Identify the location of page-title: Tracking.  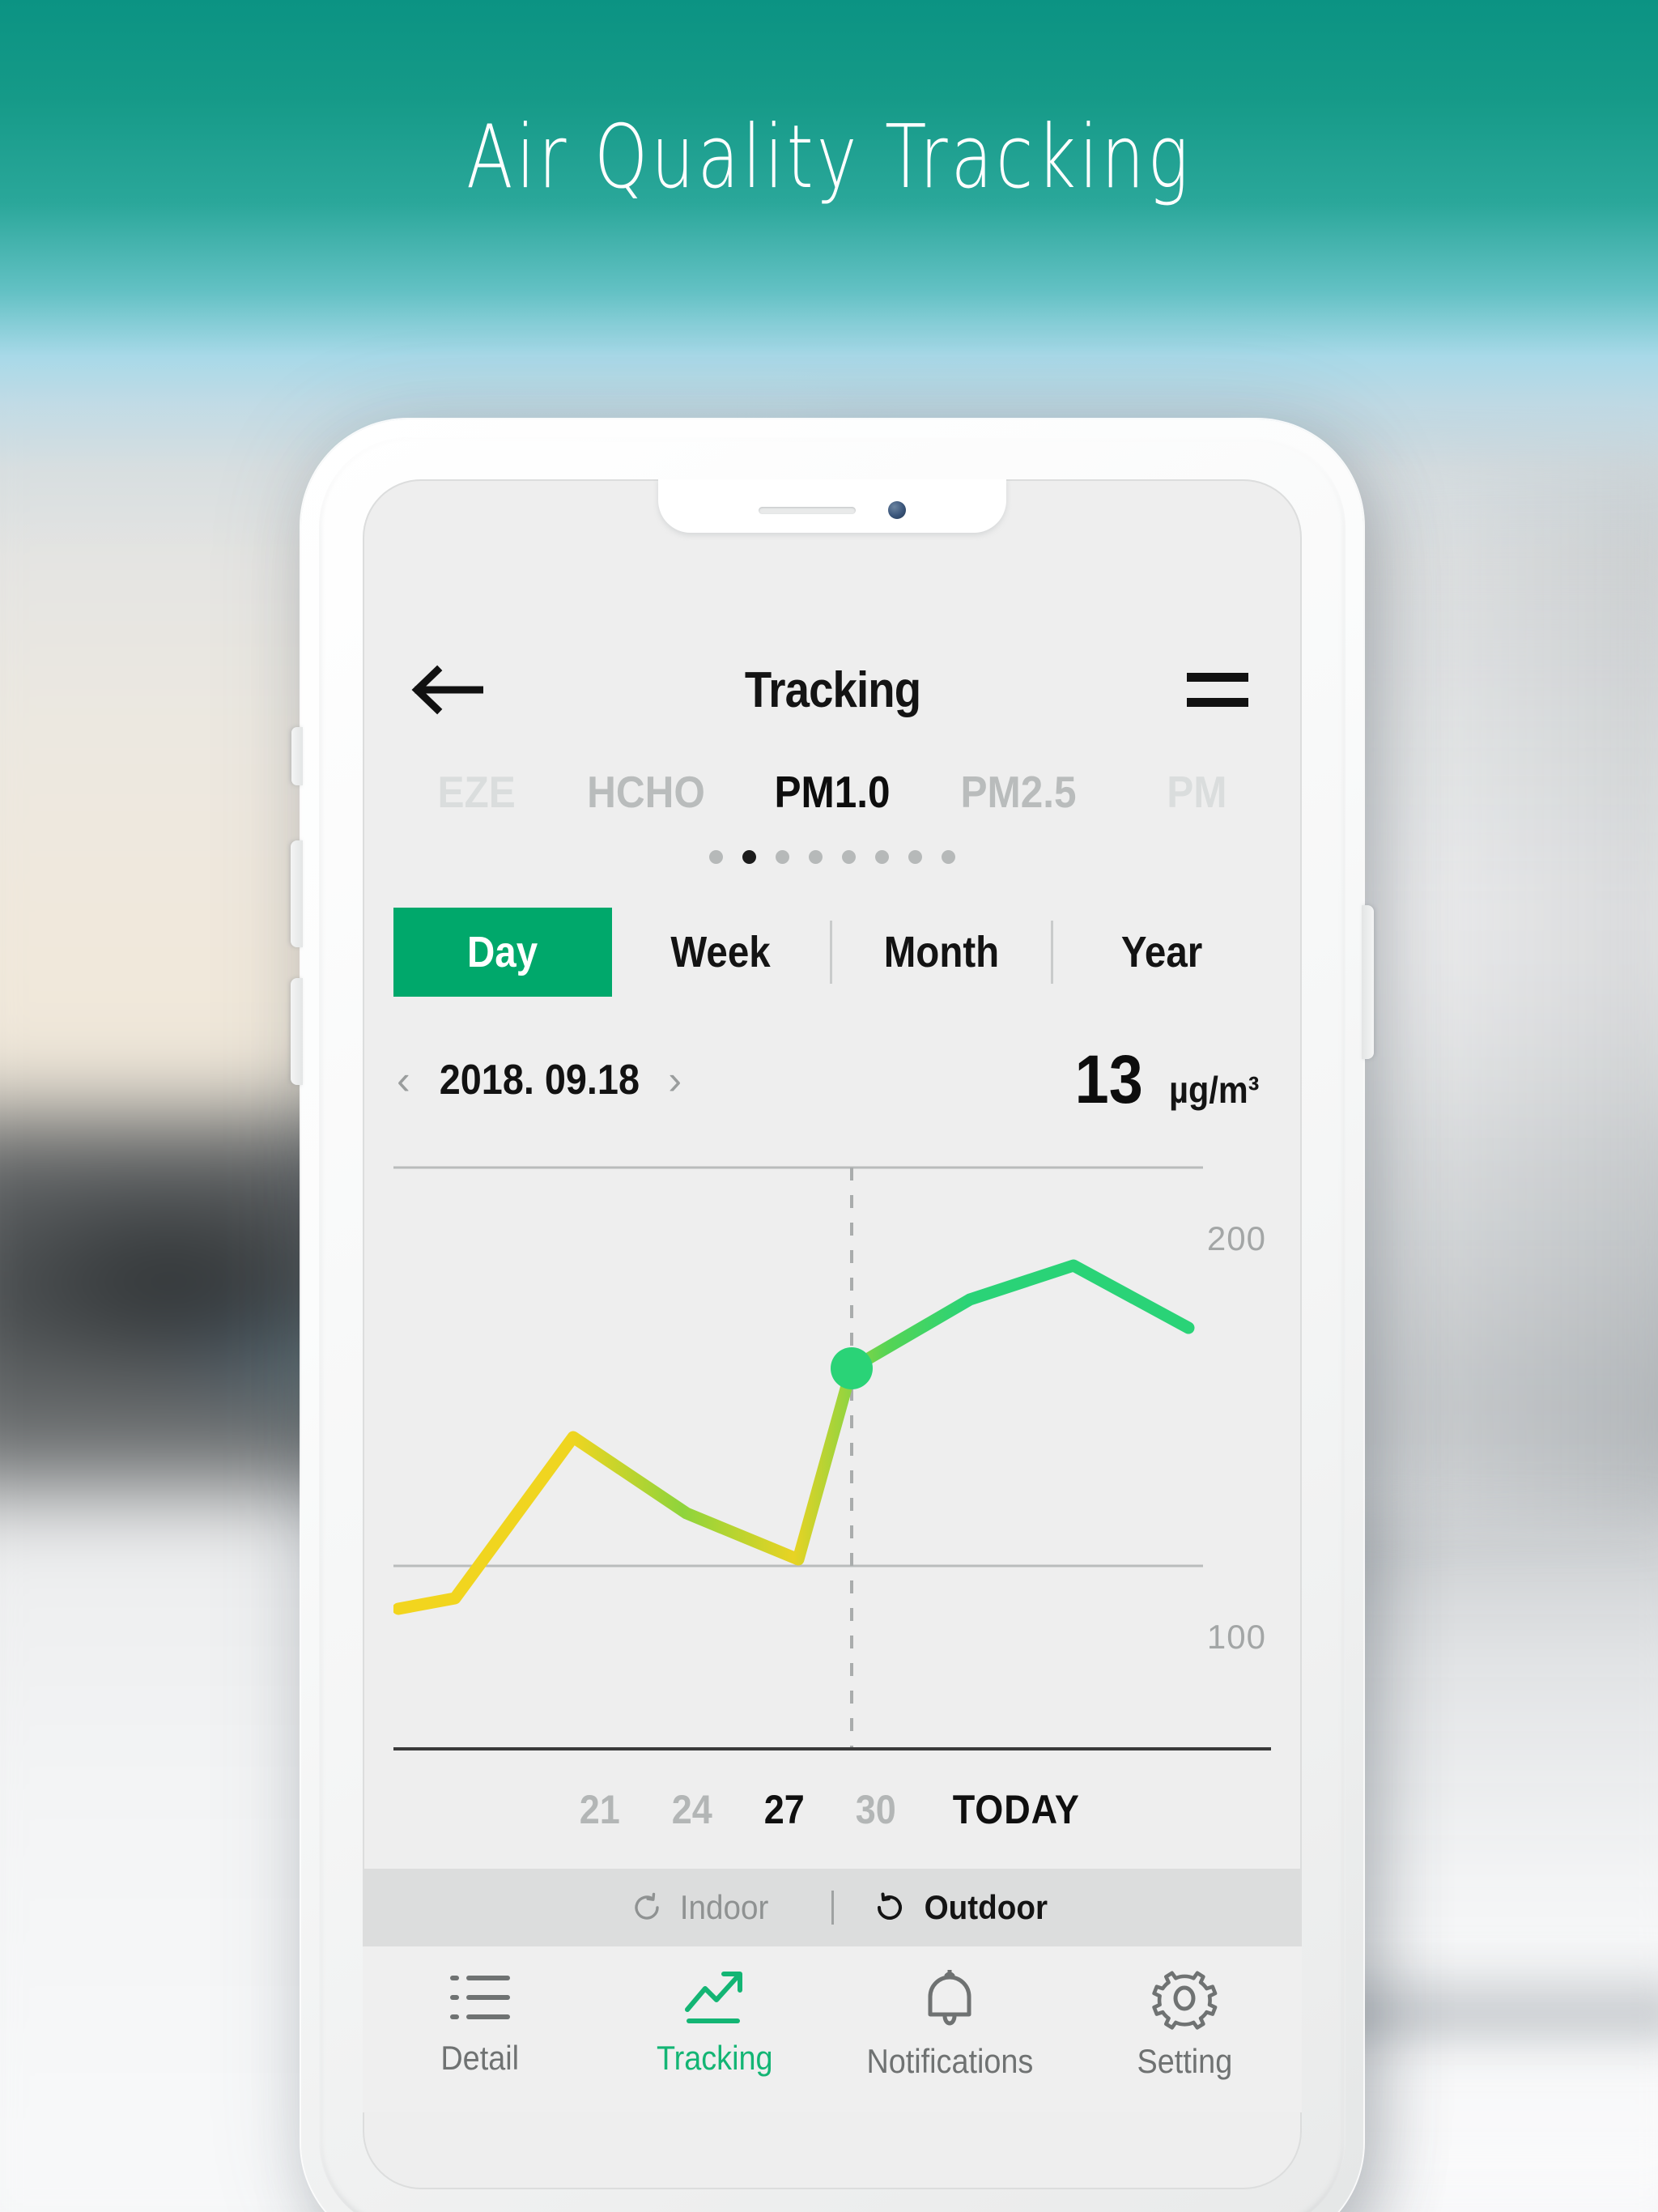
(832, 690).